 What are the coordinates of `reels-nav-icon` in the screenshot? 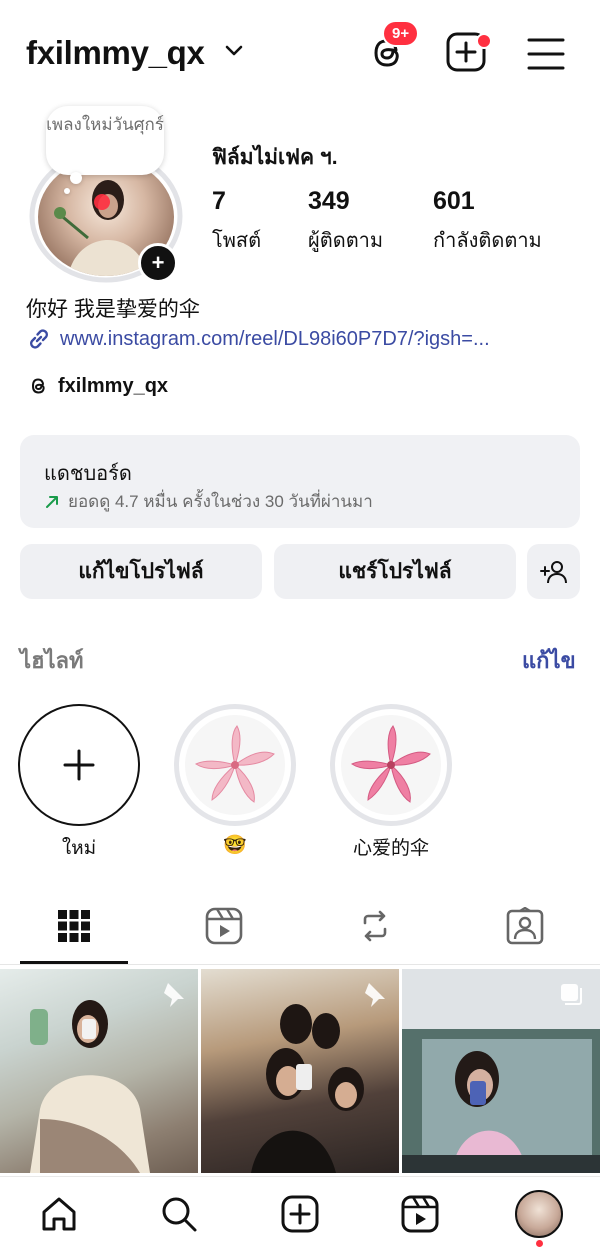 It's located at (420, 1214).